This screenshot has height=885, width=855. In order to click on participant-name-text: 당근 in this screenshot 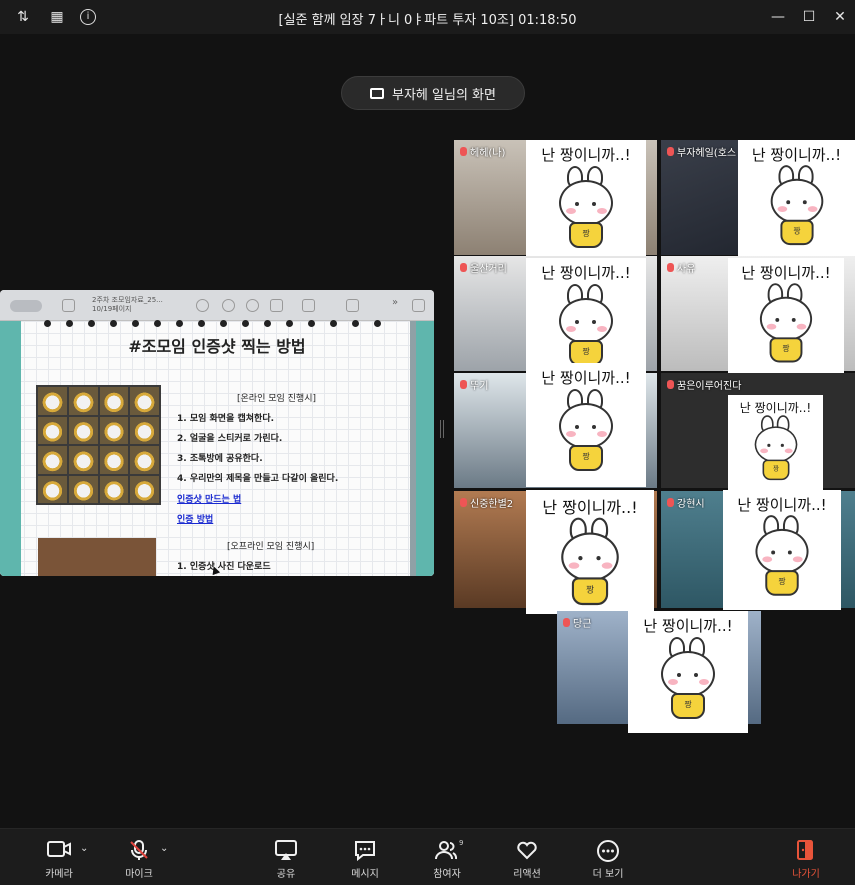, I will do `click(582, 624)`.